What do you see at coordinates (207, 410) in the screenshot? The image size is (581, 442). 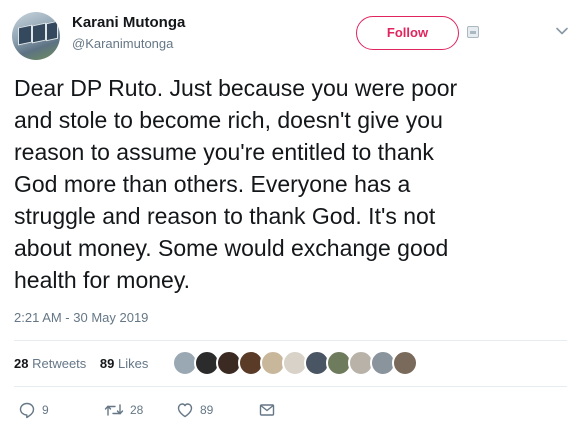 I see `like-count: 89` at bounding box center [207, 410].